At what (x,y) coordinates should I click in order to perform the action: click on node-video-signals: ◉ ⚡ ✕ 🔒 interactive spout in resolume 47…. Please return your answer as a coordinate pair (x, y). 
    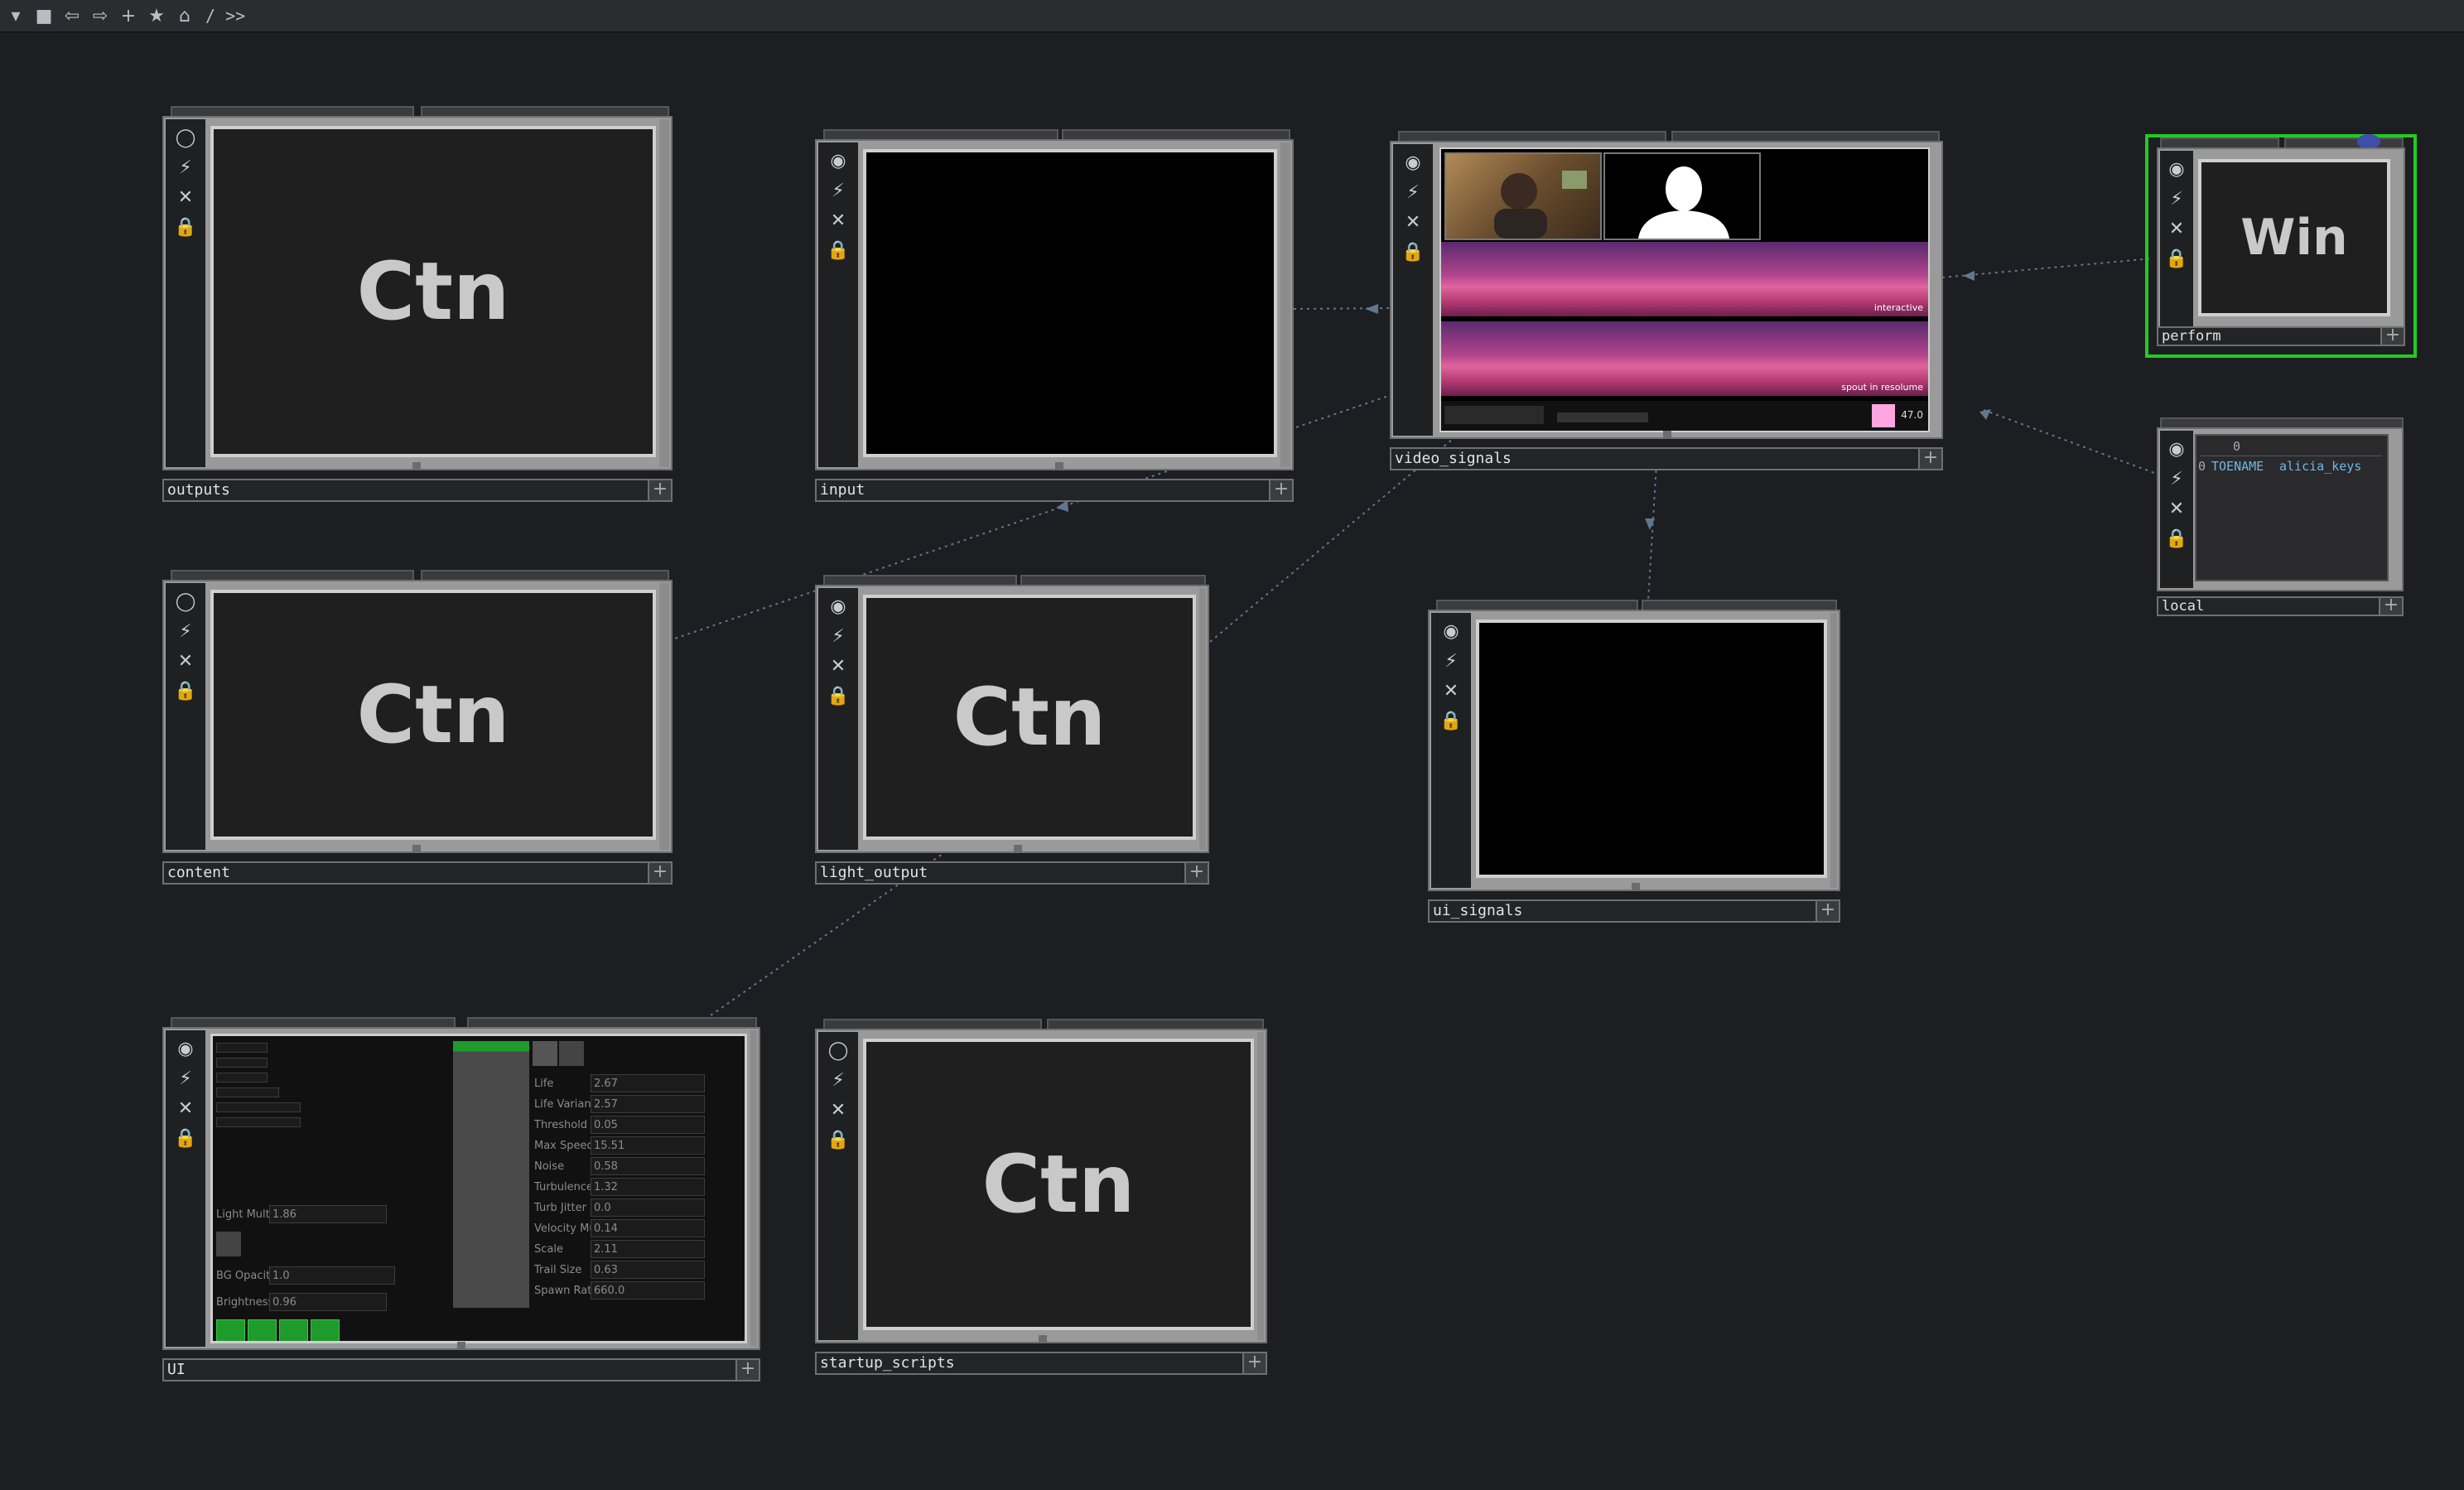
    Looking at the image, I should click on (1666, 300).